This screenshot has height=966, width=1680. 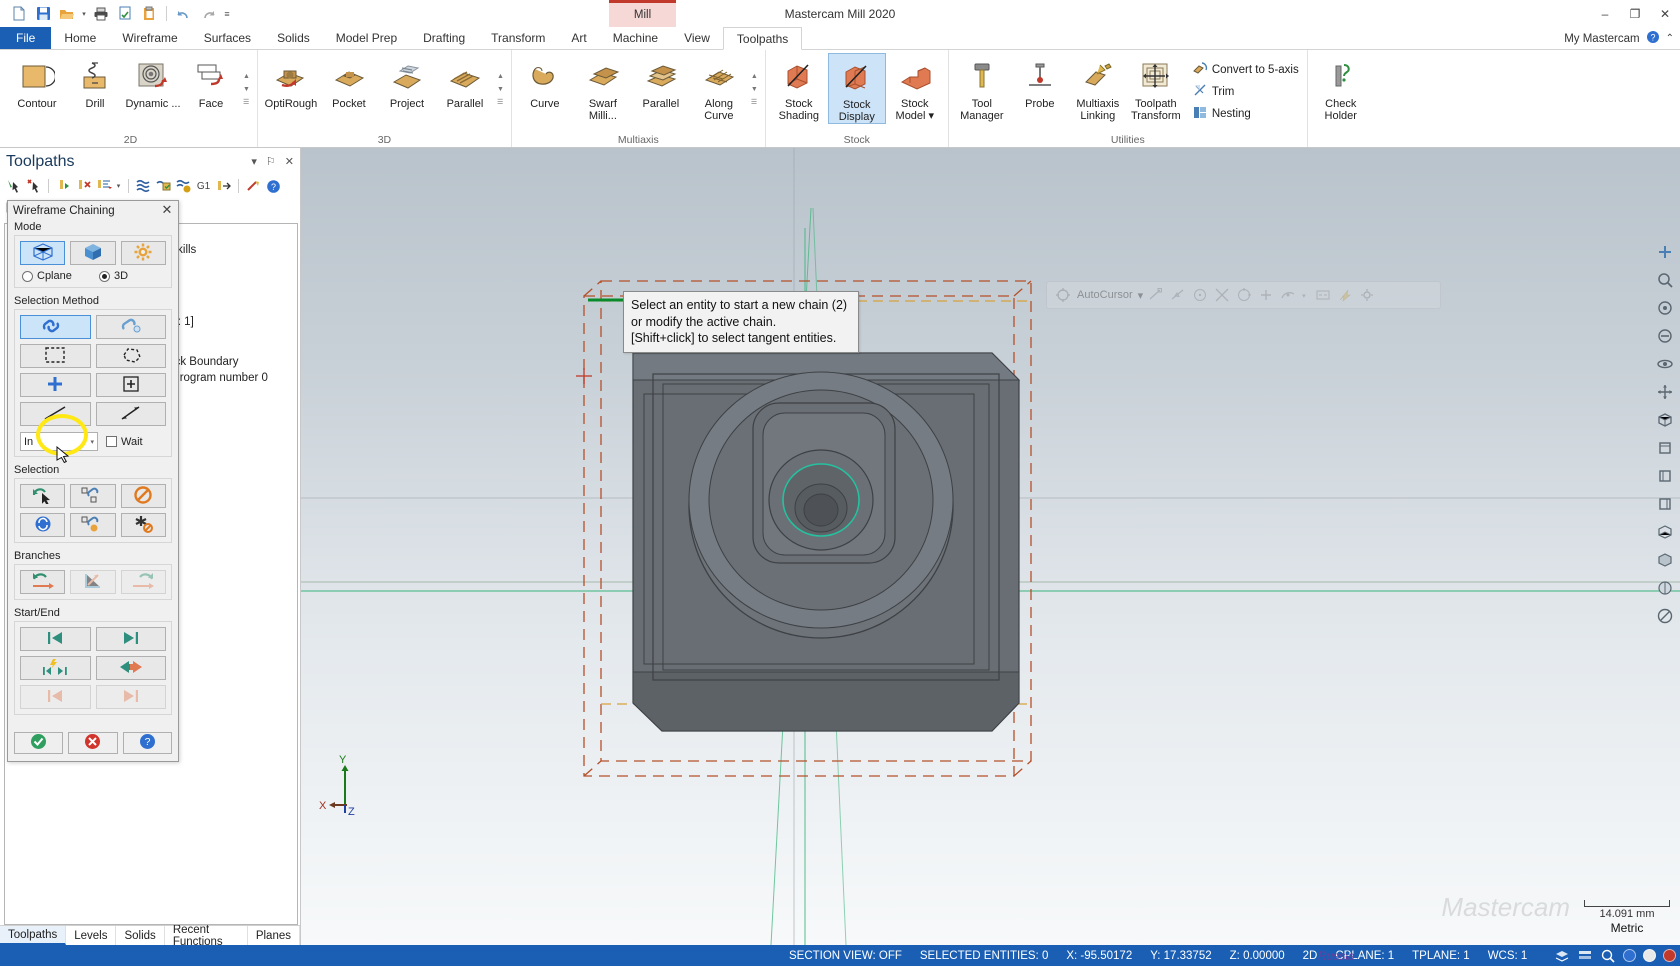 I want to click on dock-tab-solids: Solids, so click(x=140, y=935).